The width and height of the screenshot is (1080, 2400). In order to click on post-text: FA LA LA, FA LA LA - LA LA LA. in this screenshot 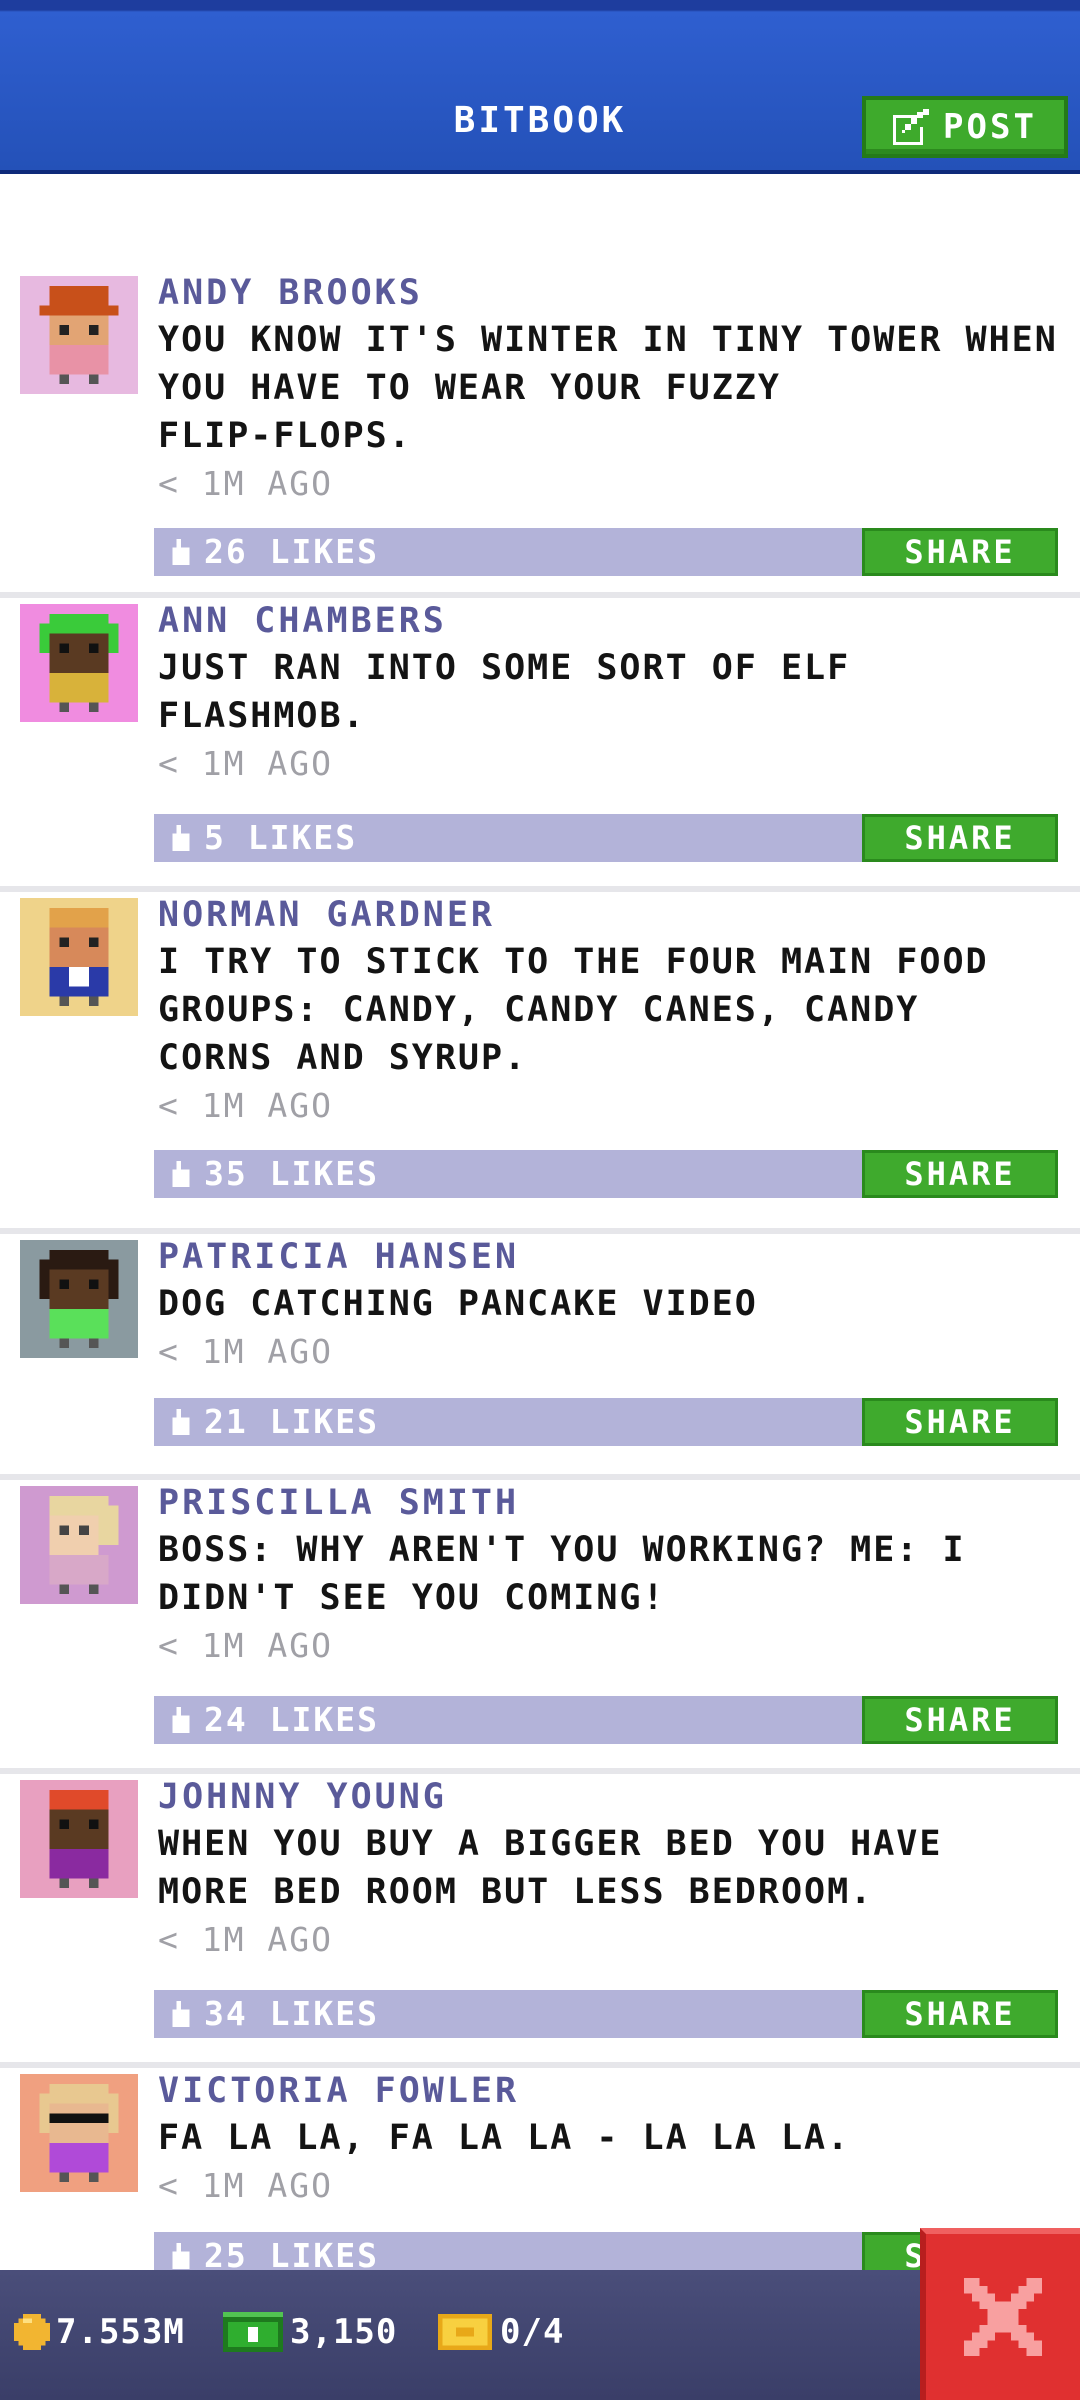, I will do `click(504, 2138)`.